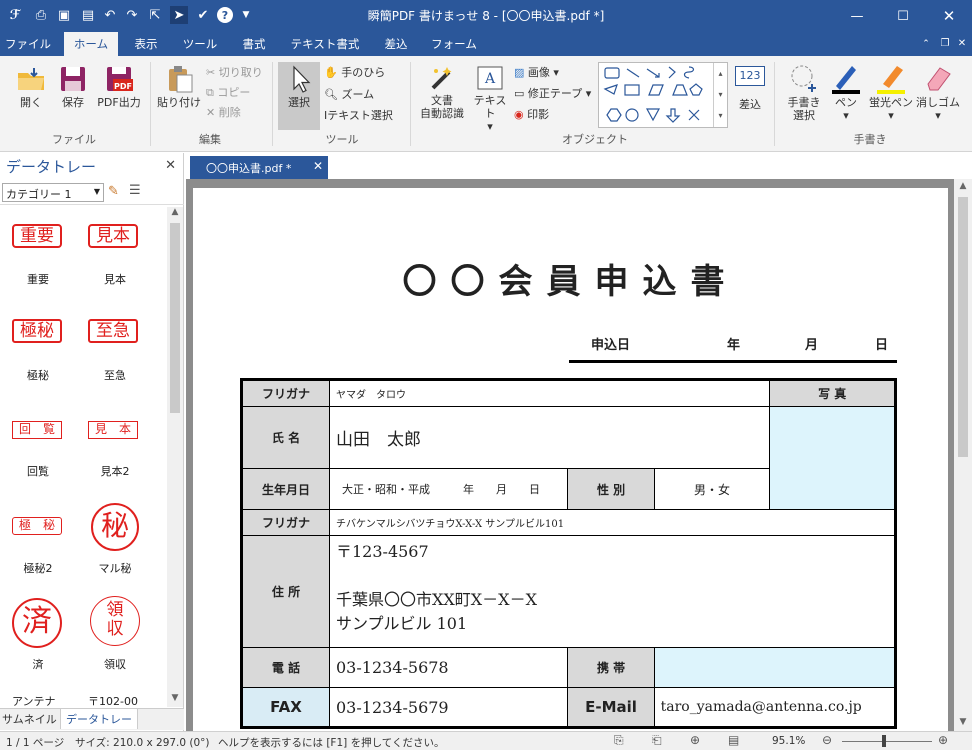 Image resolution: width=972 pixels, height=750 pixels. Describe the element at coordinates (396, 44) in the screenshot. I see `menu-insert: 差込` at that location.